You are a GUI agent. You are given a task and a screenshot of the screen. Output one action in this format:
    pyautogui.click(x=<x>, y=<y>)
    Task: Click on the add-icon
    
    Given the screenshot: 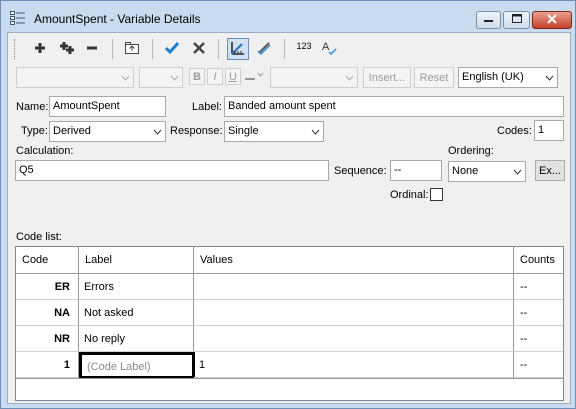 What is the action you would take?
    pyautogui.click(x=40, y=49)
    